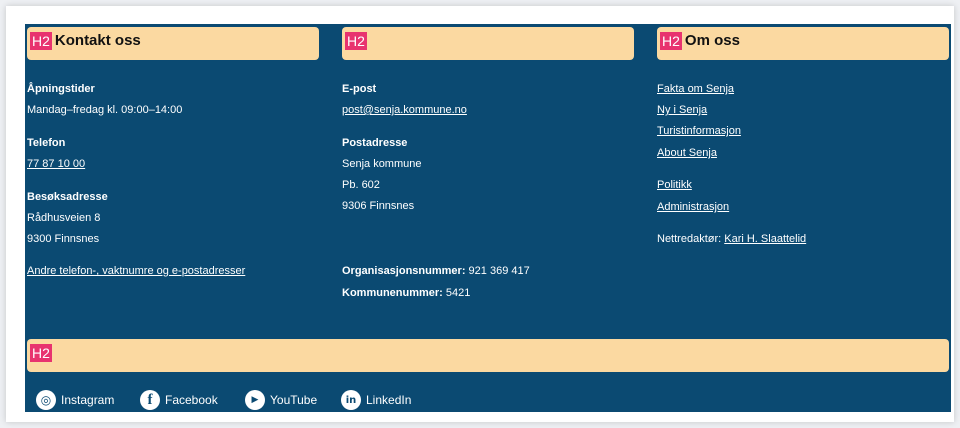 Image resolution: width=960 pixels, height=428 pixels. What do you see at coordinates (46, 143) in the screenshot?
I see `phone-label: Telefon` at bounding box center [46, 143].